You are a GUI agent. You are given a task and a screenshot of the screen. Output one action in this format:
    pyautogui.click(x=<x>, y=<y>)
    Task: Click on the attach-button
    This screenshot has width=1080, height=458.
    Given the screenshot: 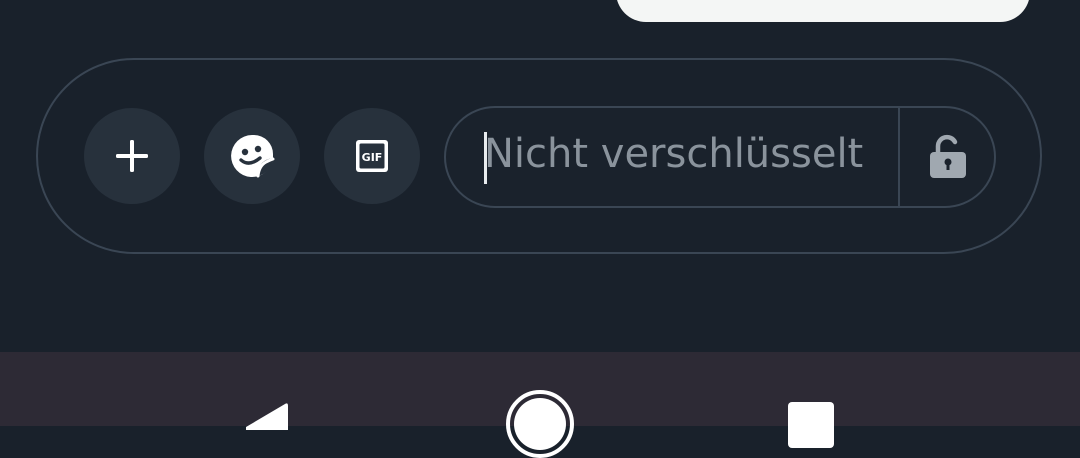 What is the action you would take?
    pyautogui.click(x=132, y=156)
    